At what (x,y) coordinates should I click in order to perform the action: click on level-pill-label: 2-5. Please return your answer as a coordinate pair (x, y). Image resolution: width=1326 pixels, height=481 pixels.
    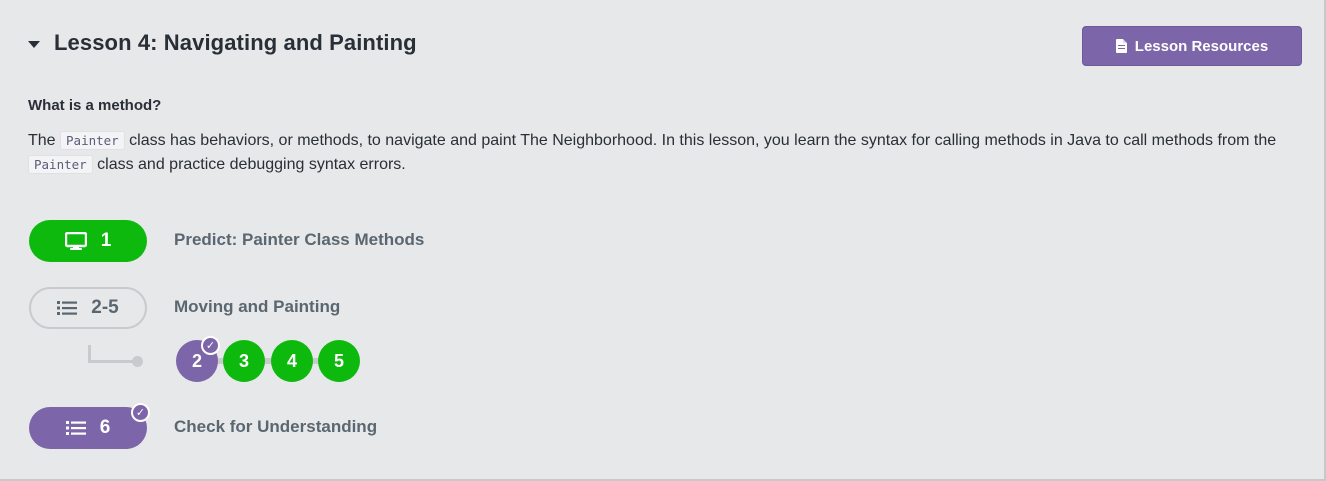
    Looking at the image, I should click on (105, 307).